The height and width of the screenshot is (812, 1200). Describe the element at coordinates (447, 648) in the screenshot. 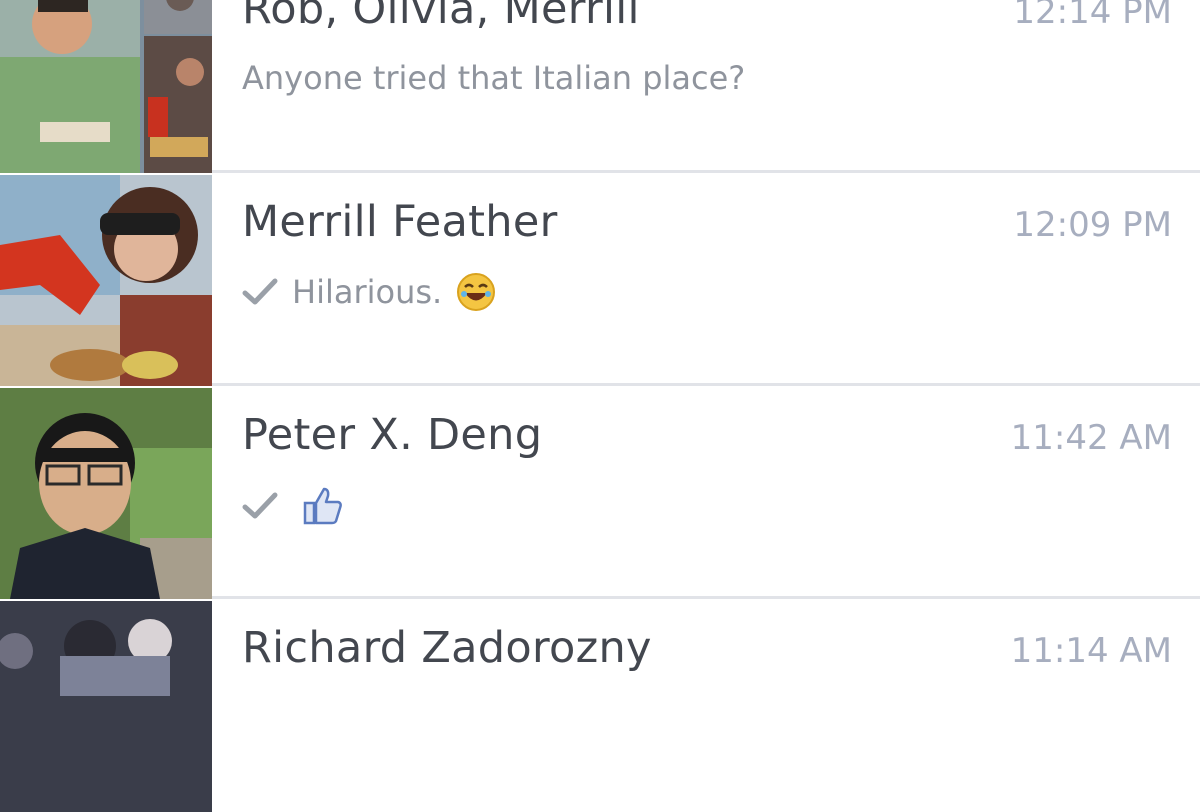

I see `conversation-name: Richard Zadorozny` at that location.